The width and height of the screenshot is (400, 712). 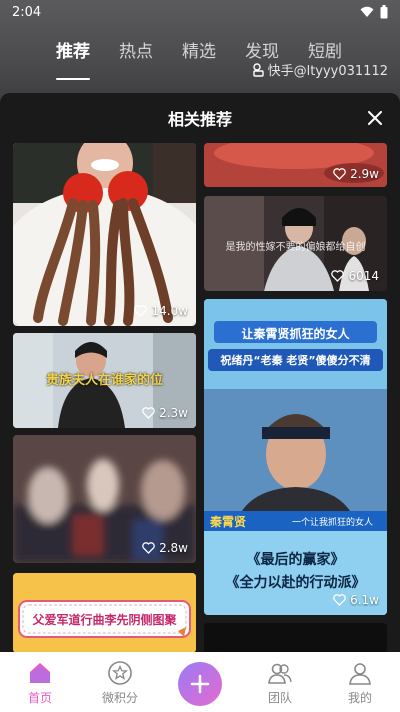 What do you see at coordinates (199, 56) in the screenshot?
I see `tab-featured: 精选` at bounding box center [199, 56].